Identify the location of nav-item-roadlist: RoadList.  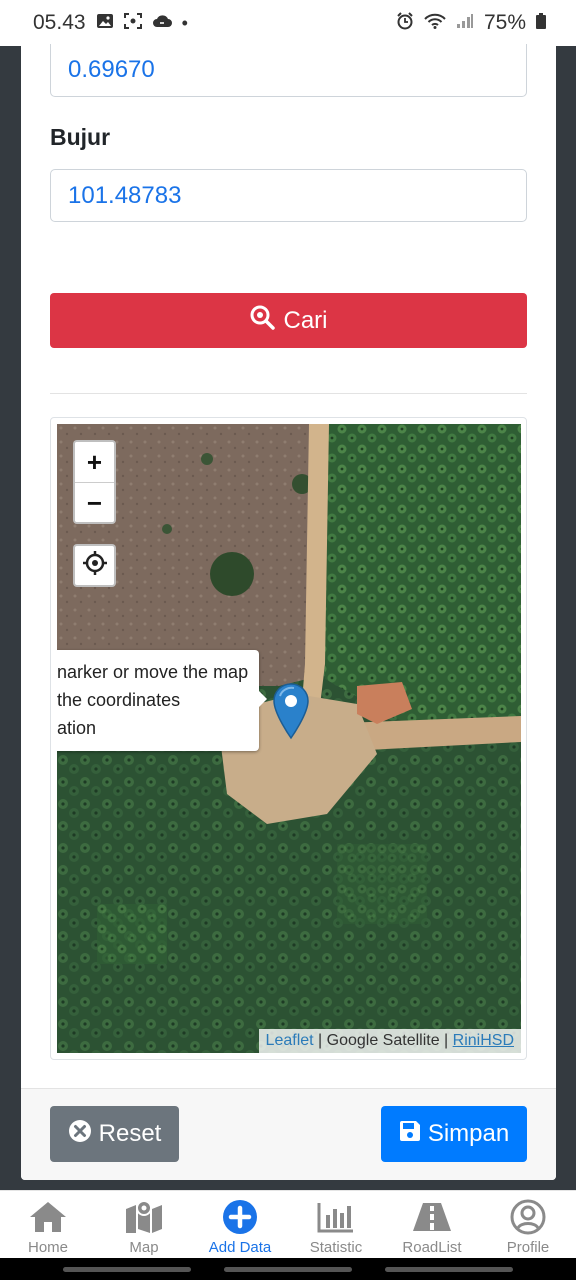
(432, 1224).